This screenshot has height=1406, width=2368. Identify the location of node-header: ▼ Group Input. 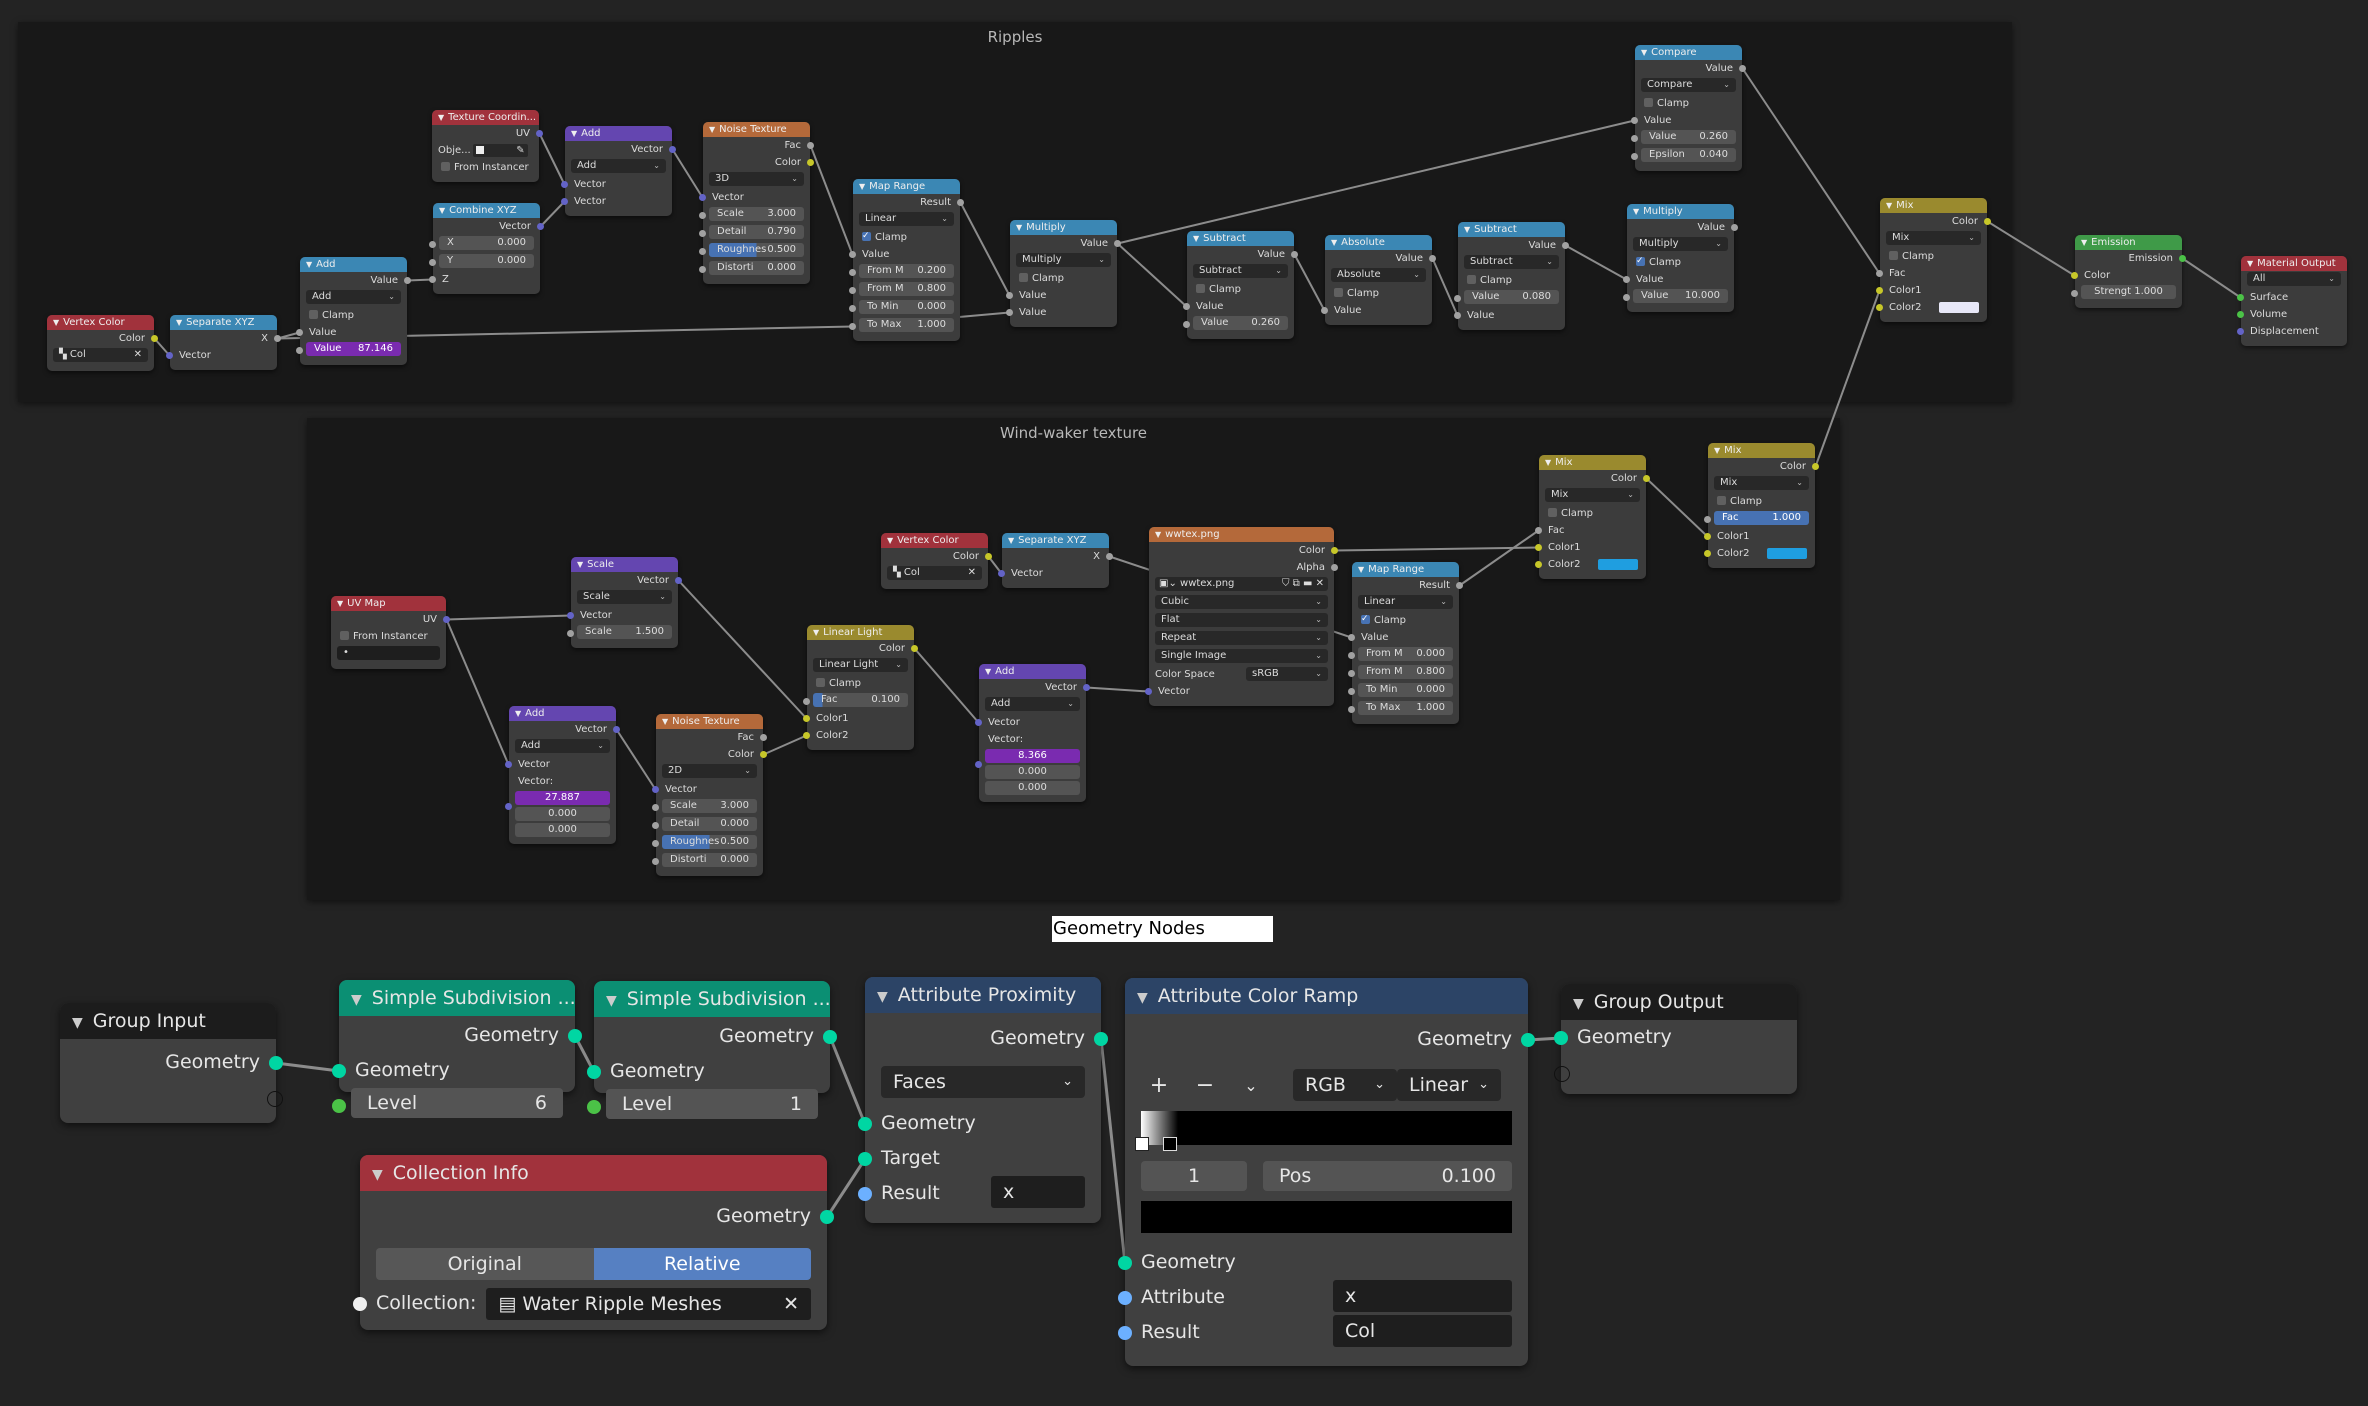
(168, 1021).